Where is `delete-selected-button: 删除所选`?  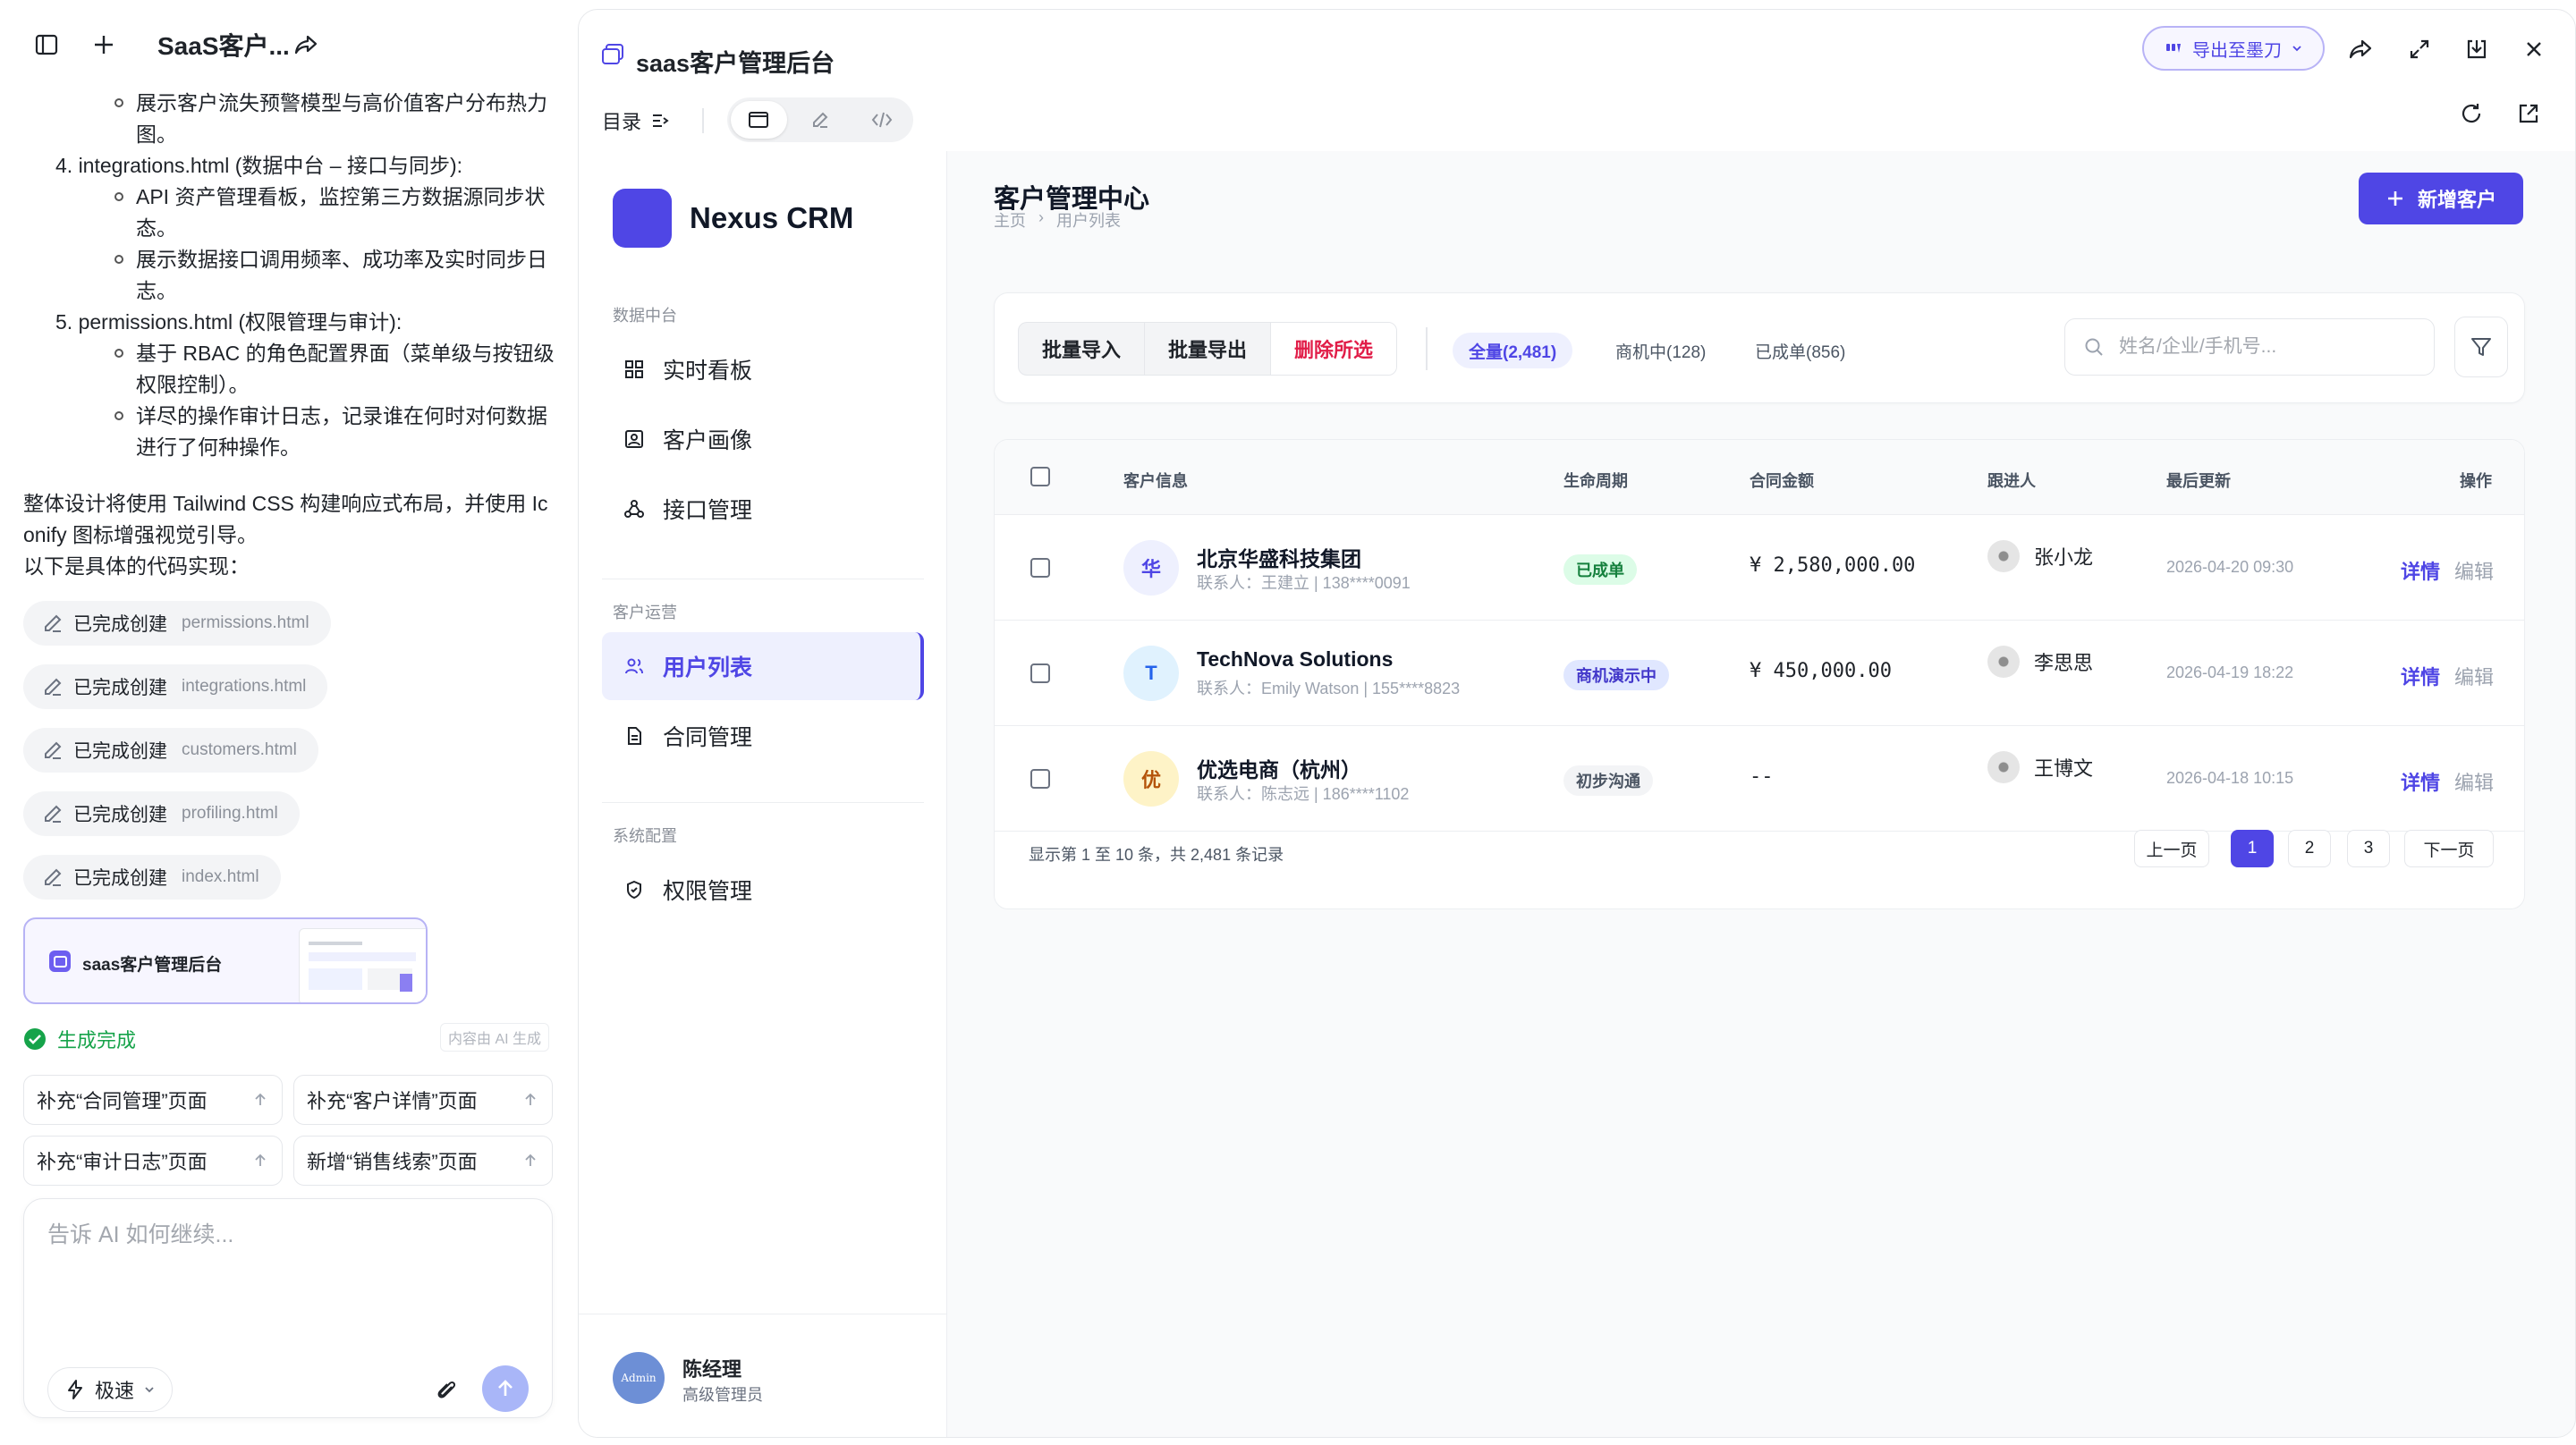 delete-selected-button: 删除所选 is located at coordinates (1334, 349).